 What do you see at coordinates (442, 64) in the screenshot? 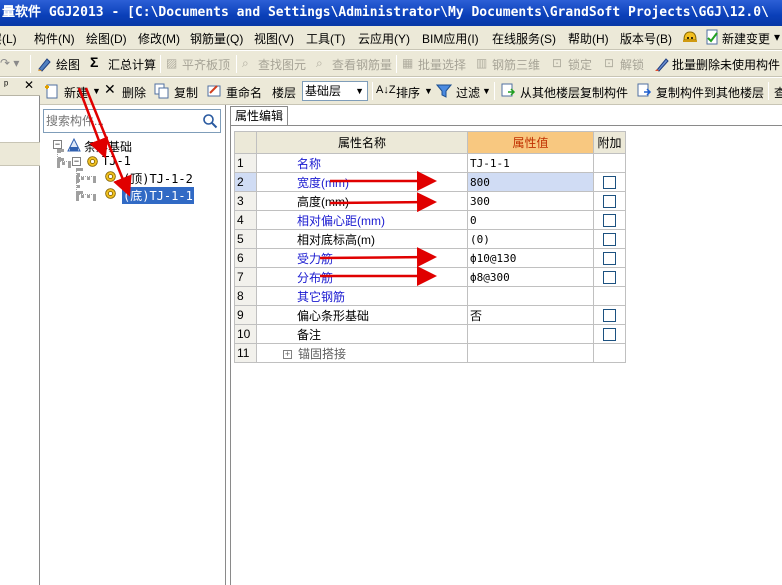
I see `batch-select-button: 批量选择` at bounding box center [442, 64].